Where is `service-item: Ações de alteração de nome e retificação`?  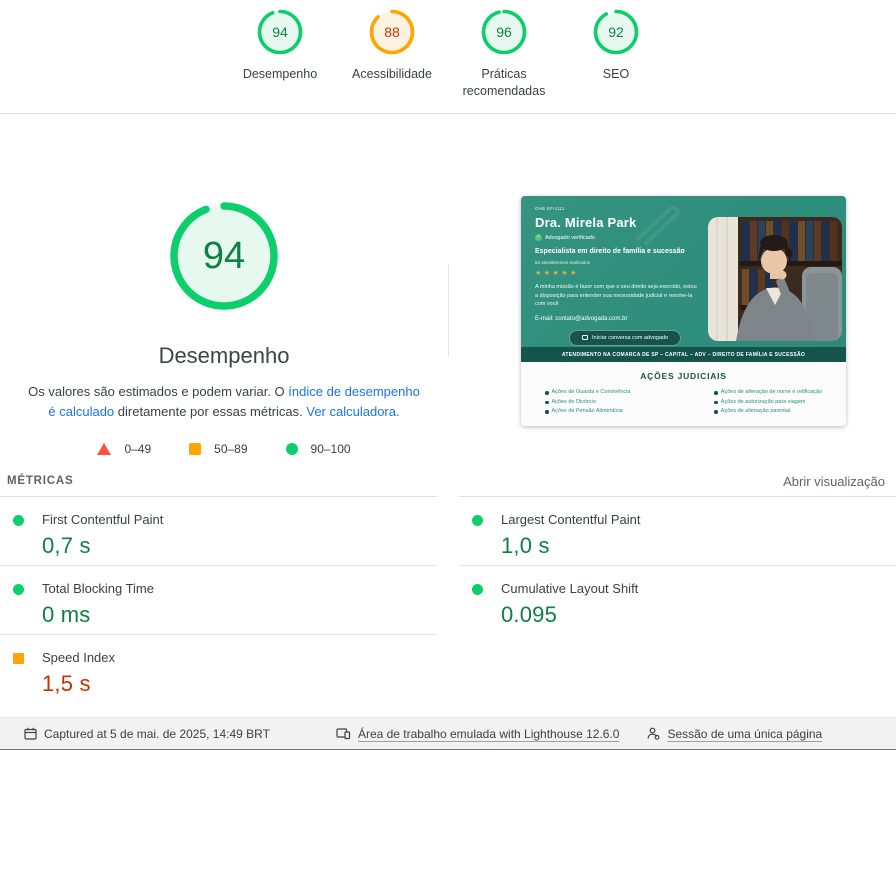 service-item: Ações de alteração de nome e retificação is located at coordinates (768, 393).